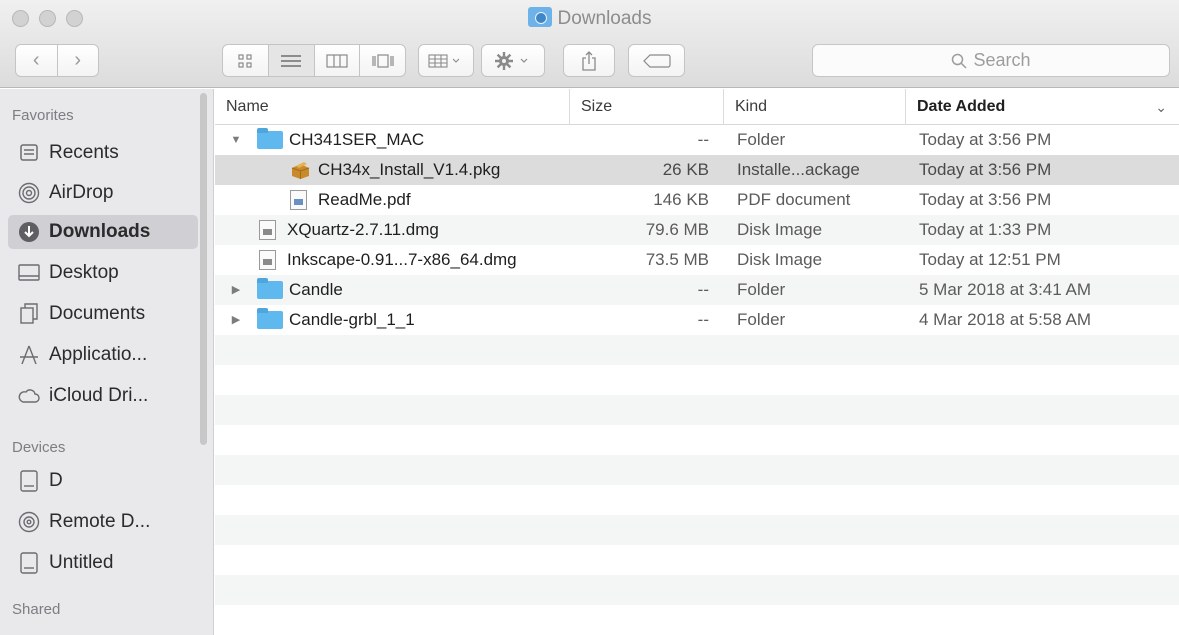  Describe the element at coordinates (685, 169) in the screenshot. I see `file-size: 26 KB` at that location.